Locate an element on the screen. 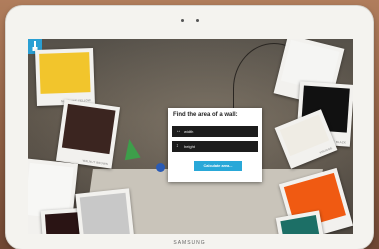 Image resolution: width=379 pixels, height=249 pixels. card-brown: WALNUT BROWN is located at coordinates (88, 134).